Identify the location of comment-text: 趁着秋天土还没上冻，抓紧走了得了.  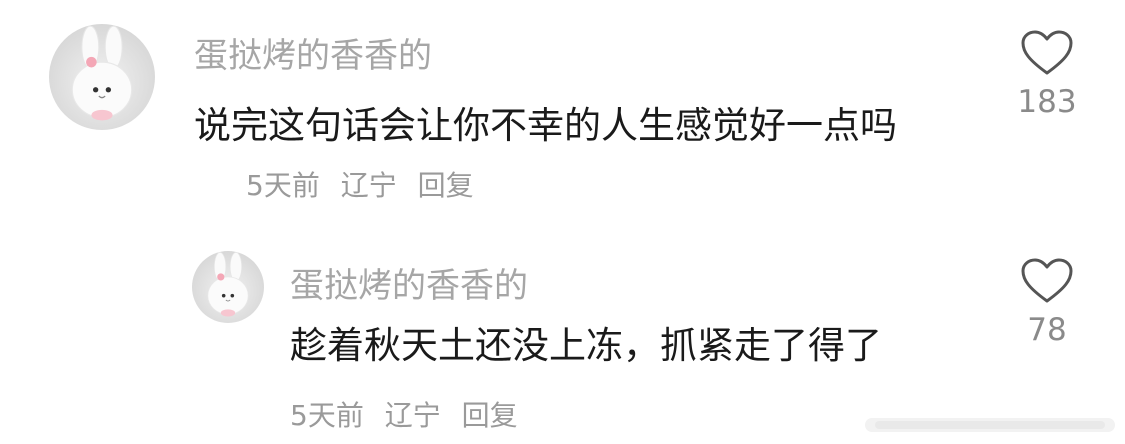
(586, 345).